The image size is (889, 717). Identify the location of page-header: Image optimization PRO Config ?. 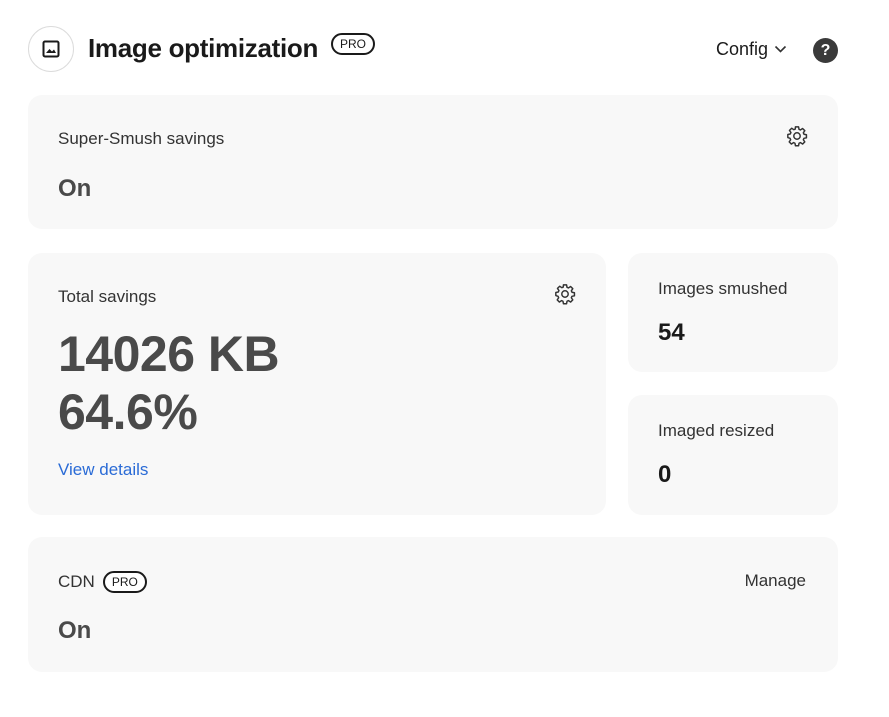
(434, 50).